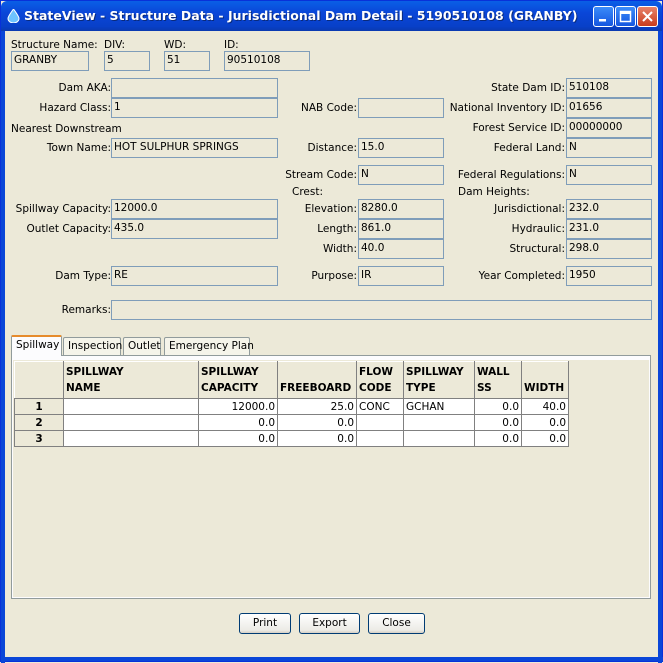 The height and width of the screenshot is (663, 663). Describe the element at coordinates (36, 345) in the screenshot. I see `tab-spillway: Spillway` at that location.